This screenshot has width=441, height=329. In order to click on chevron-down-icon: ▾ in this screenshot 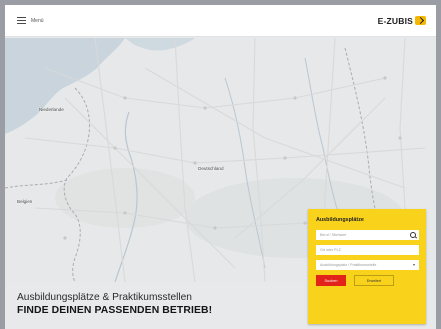, I will do `click(413, 264)`.